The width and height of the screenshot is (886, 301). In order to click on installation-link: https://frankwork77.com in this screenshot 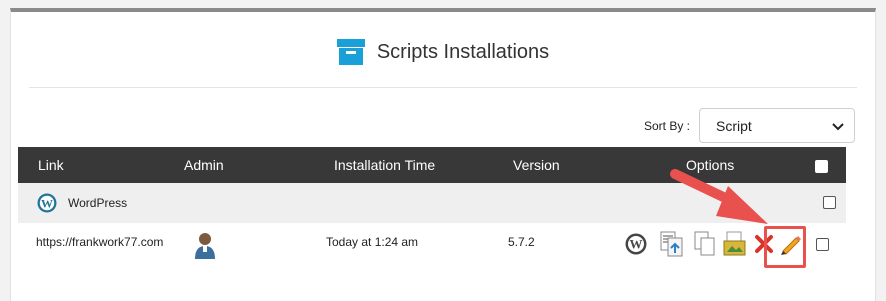, I will do `click(99, 242)`.